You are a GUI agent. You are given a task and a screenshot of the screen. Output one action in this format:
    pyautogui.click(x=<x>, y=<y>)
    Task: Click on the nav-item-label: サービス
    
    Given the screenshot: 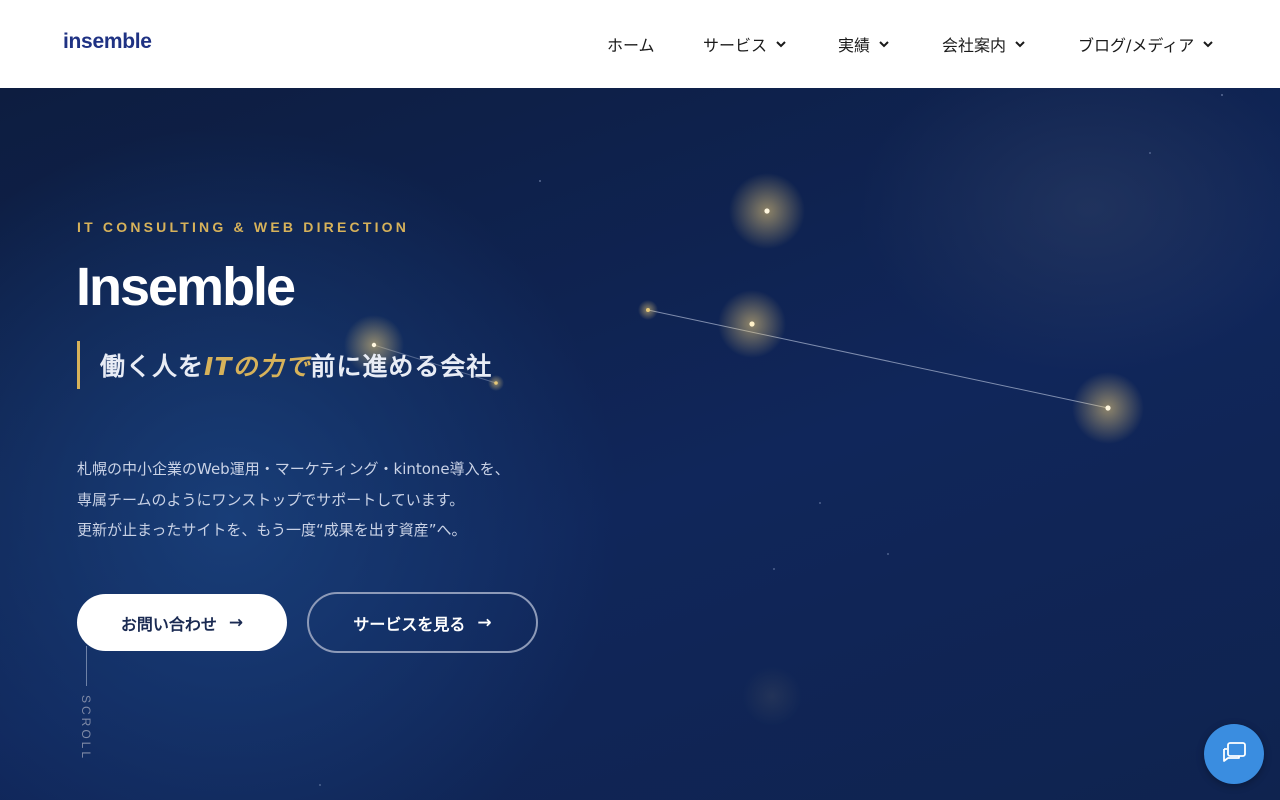 What is the action you would take?
    pyautogui.click(x=735, y=45)
    